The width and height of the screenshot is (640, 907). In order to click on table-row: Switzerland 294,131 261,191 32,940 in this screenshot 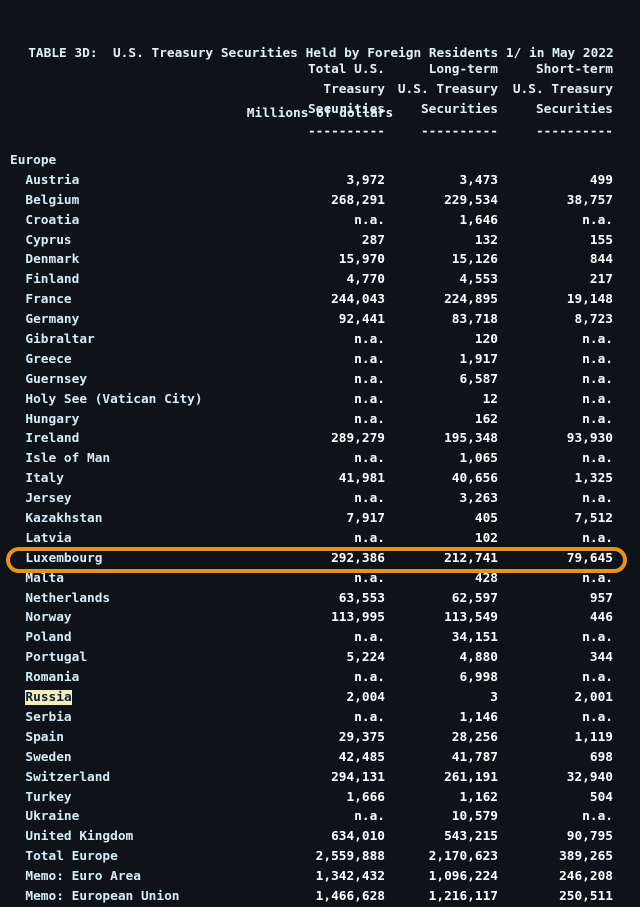, I will do `click(320, 778)`.